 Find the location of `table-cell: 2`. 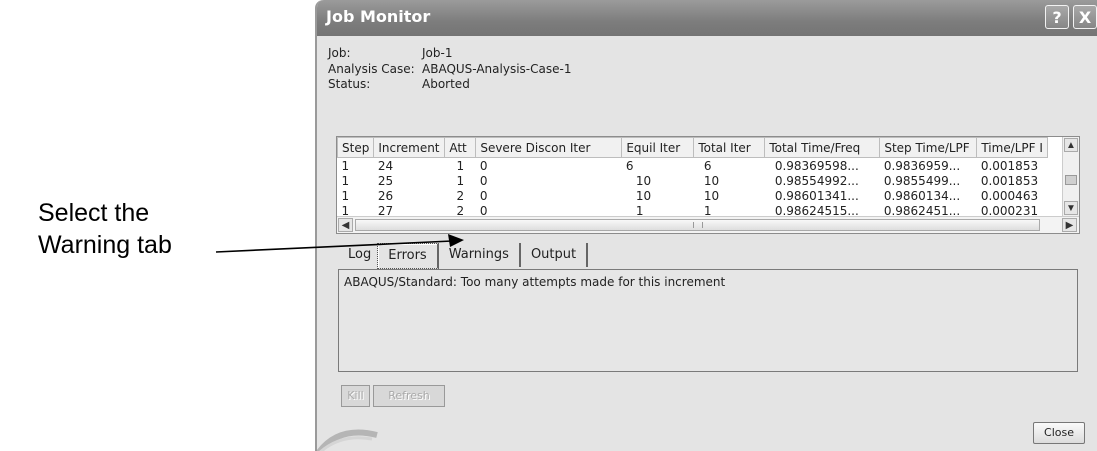

table-cell: 2 is located at coordinates (460, 195).